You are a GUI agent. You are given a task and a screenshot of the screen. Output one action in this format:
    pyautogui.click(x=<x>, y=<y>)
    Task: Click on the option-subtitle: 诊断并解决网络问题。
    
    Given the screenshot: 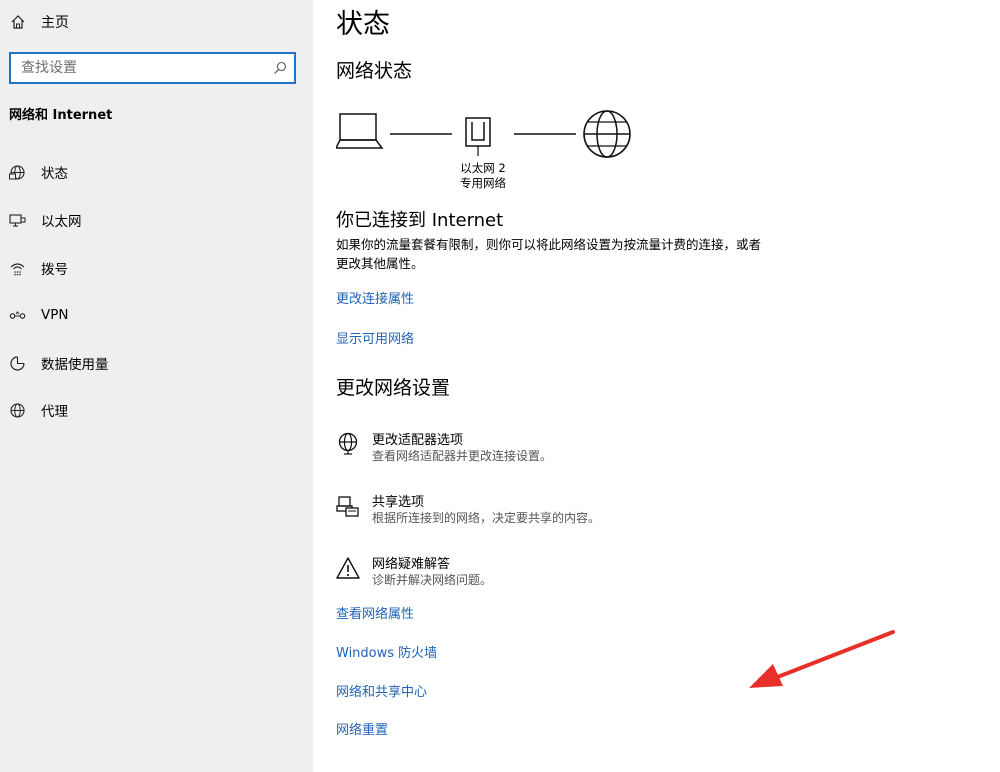 What is the action you would take?
    pyautogui.click(x=432, y=580)
    